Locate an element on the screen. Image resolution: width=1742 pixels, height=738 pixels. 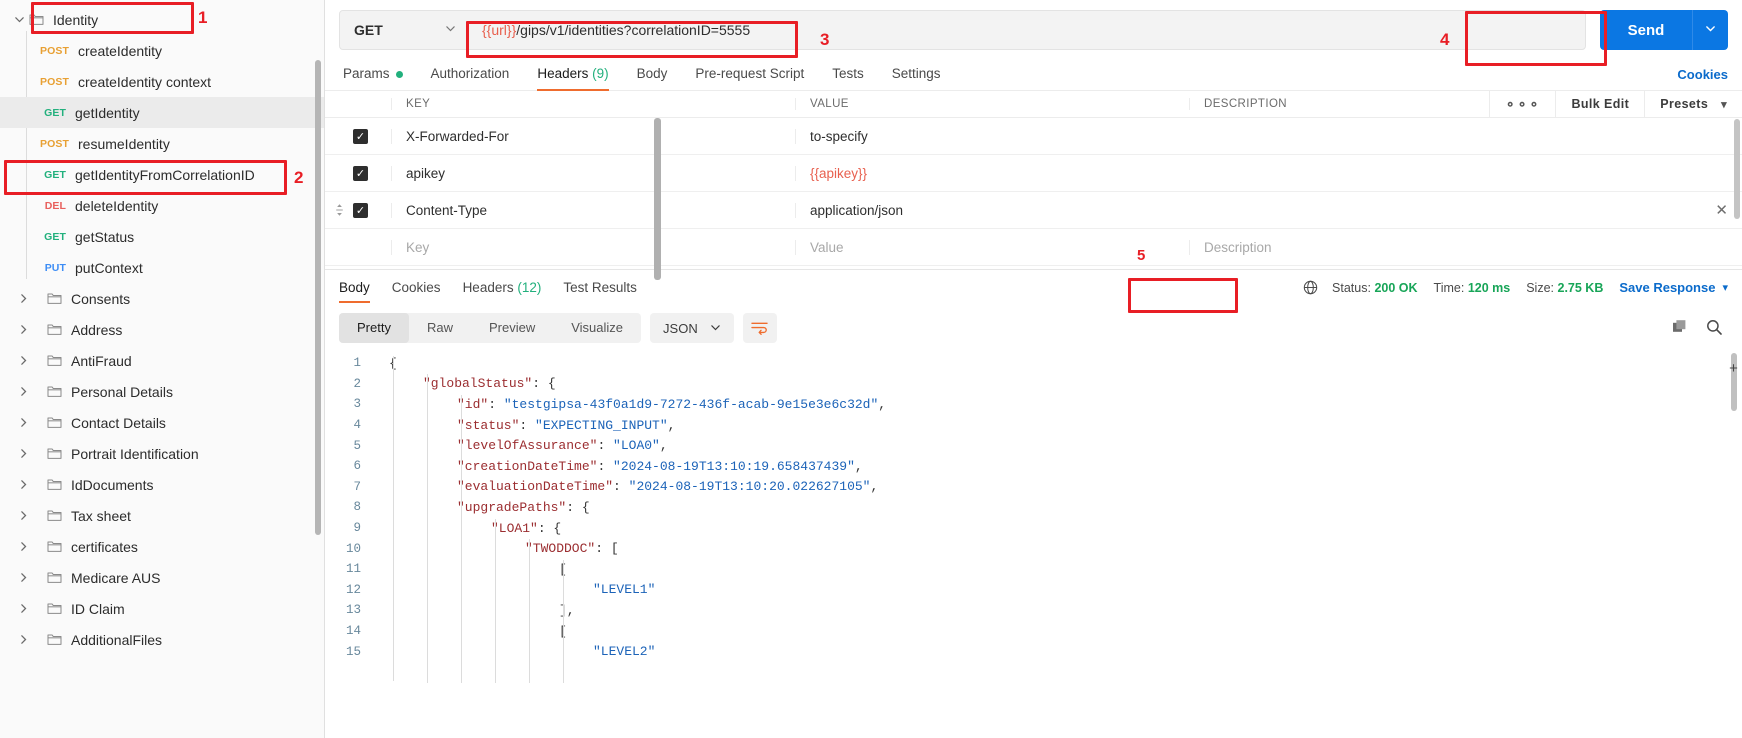
sidebar-folder-tax-sheet: Tax sheet is located at coordinates (162, 515).